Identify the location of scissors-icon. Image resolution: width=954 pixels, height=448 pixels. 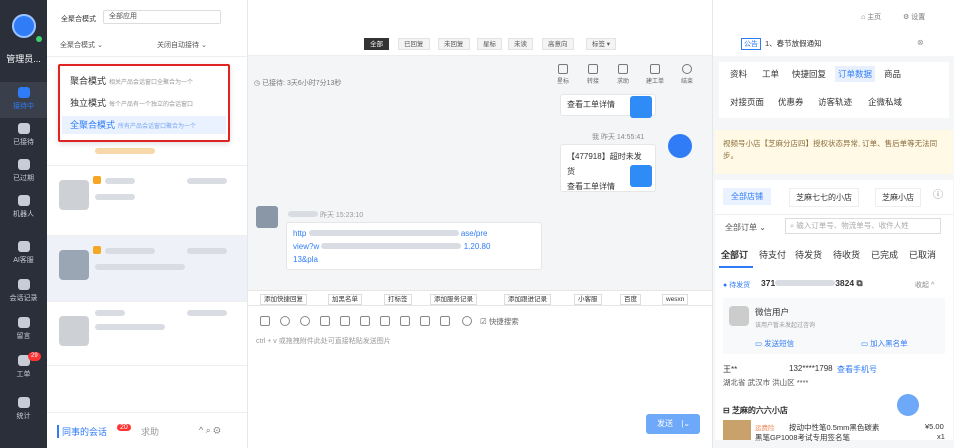
(325, 321).